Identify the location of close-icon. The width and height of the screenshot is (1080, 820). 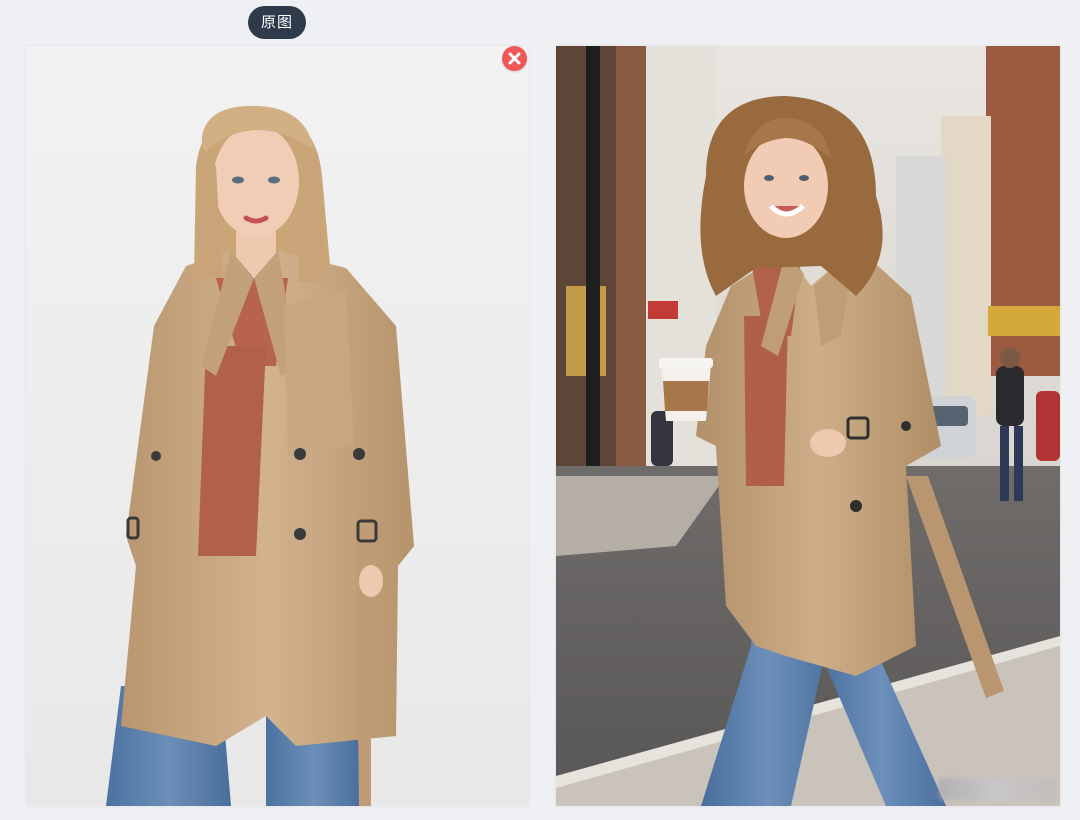
(514, 58).